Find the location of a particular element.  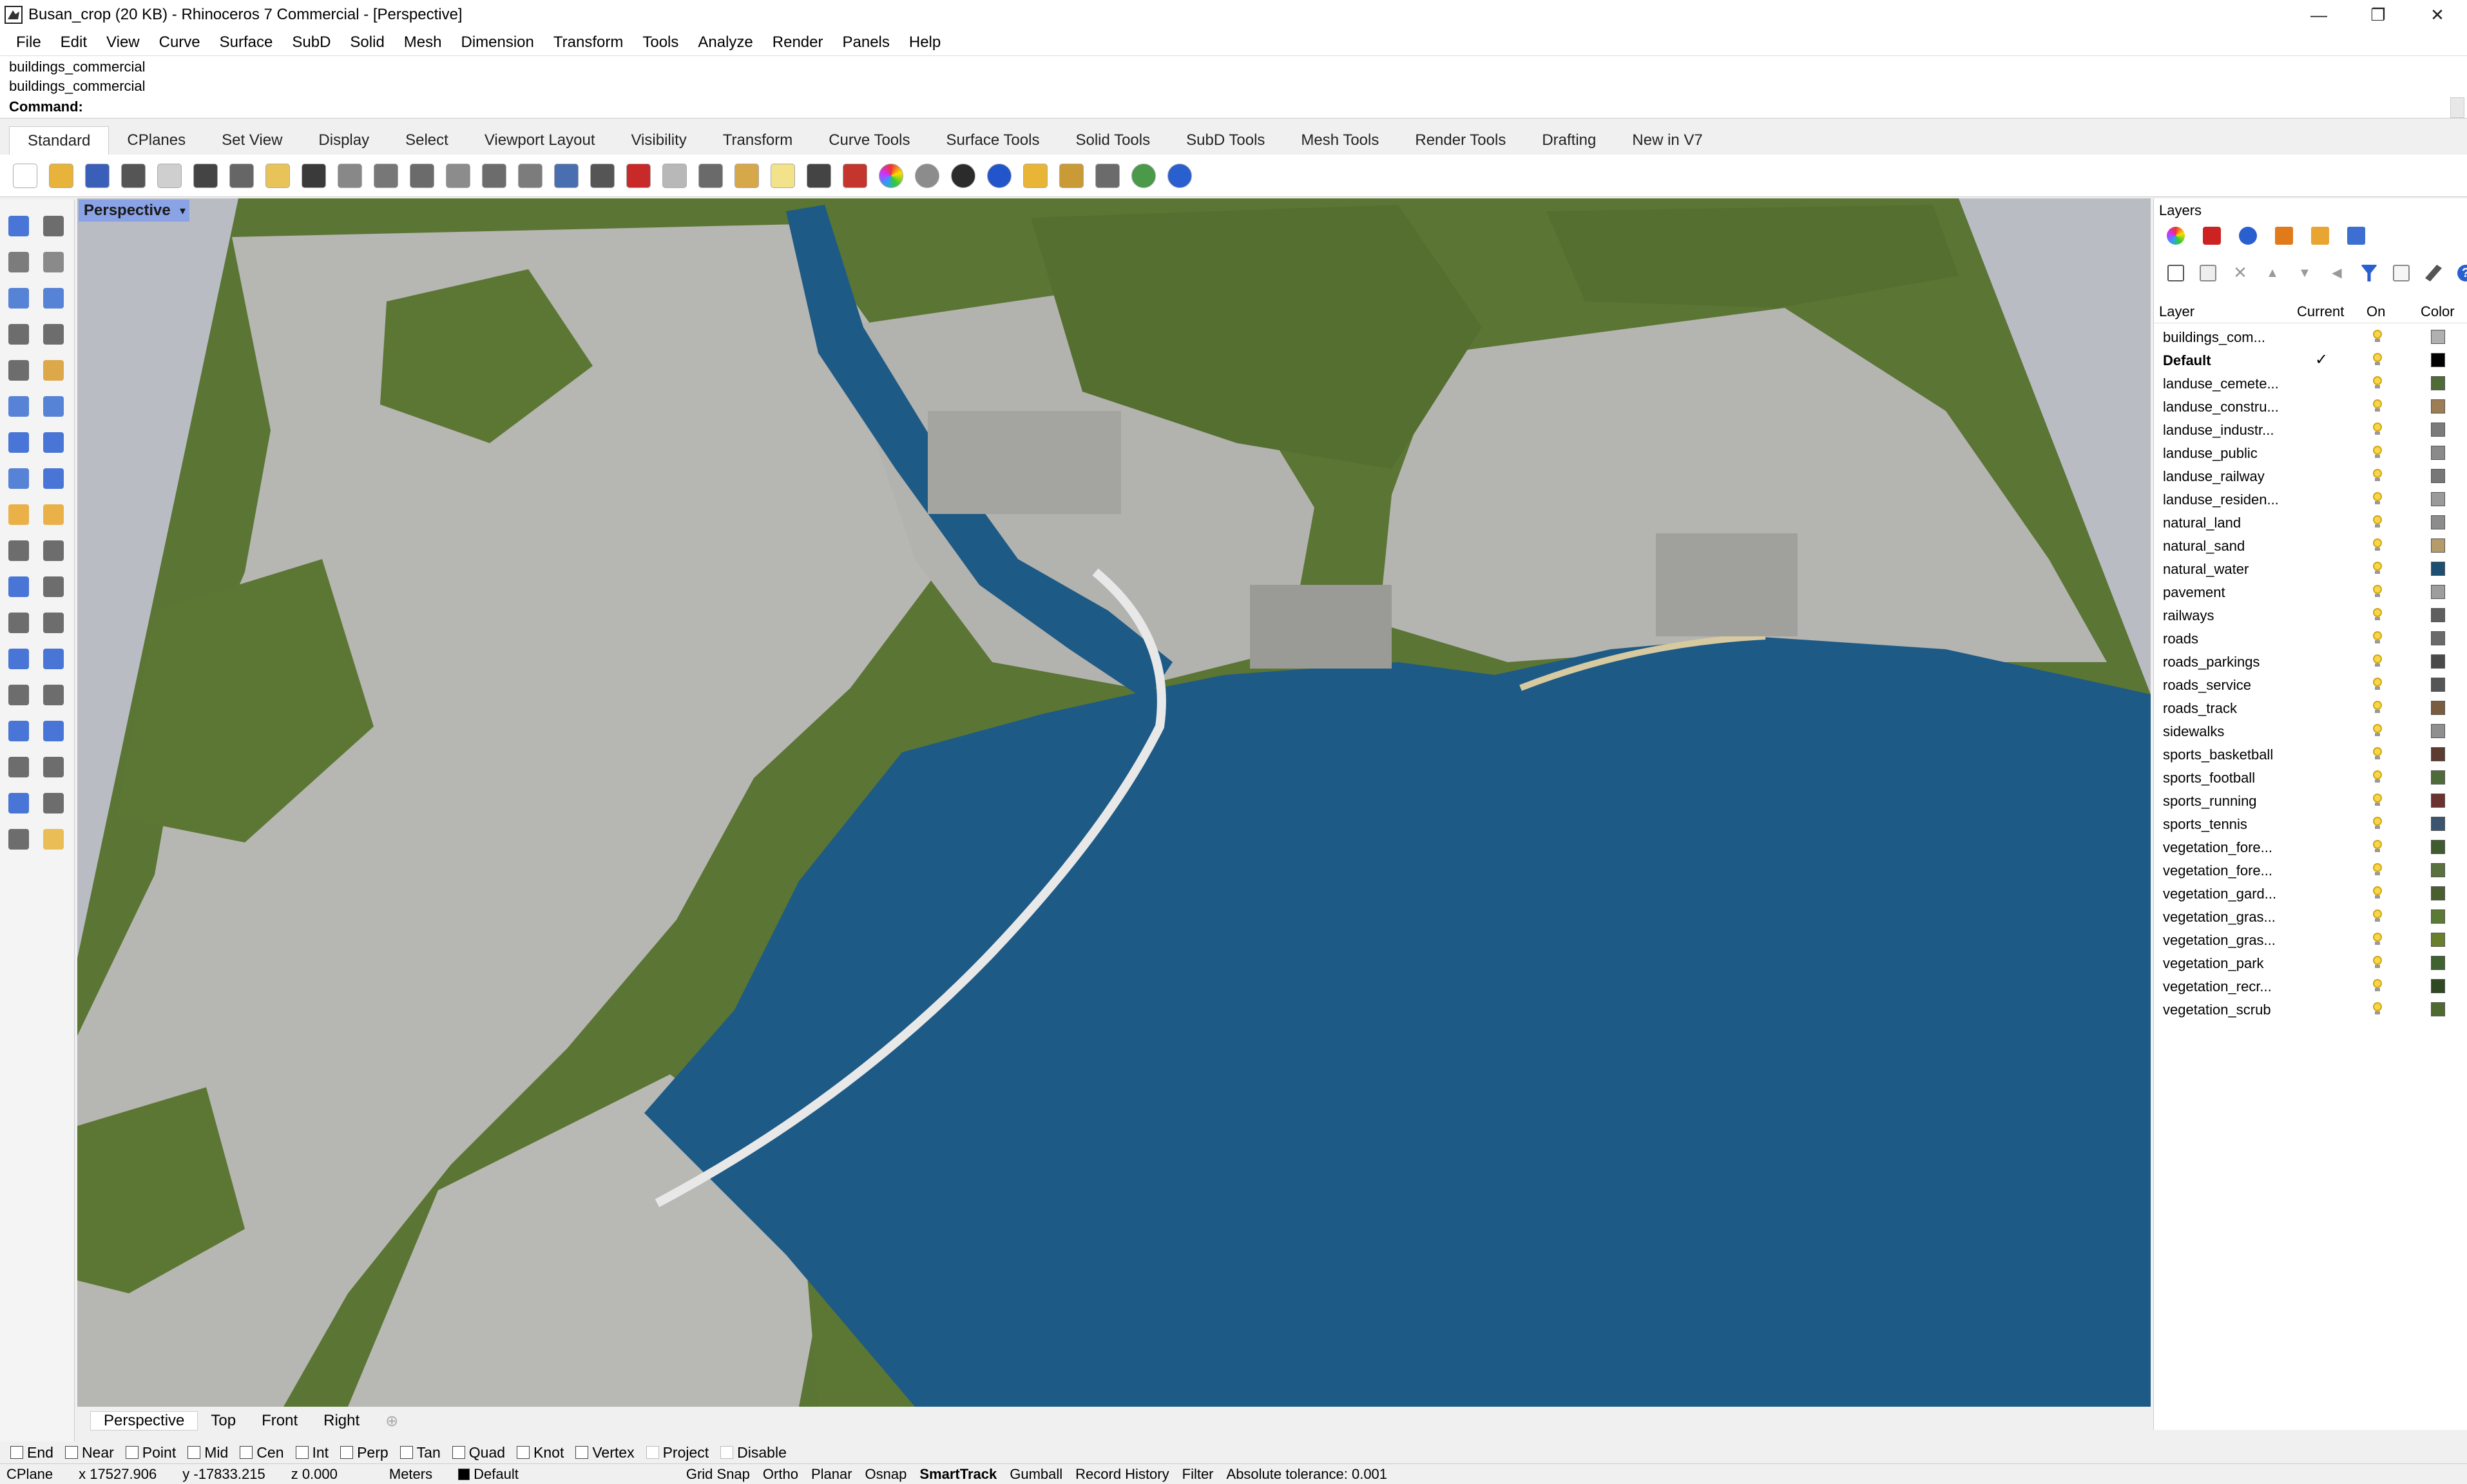

tab-standard: Standard is located at coordinates (60, 140).